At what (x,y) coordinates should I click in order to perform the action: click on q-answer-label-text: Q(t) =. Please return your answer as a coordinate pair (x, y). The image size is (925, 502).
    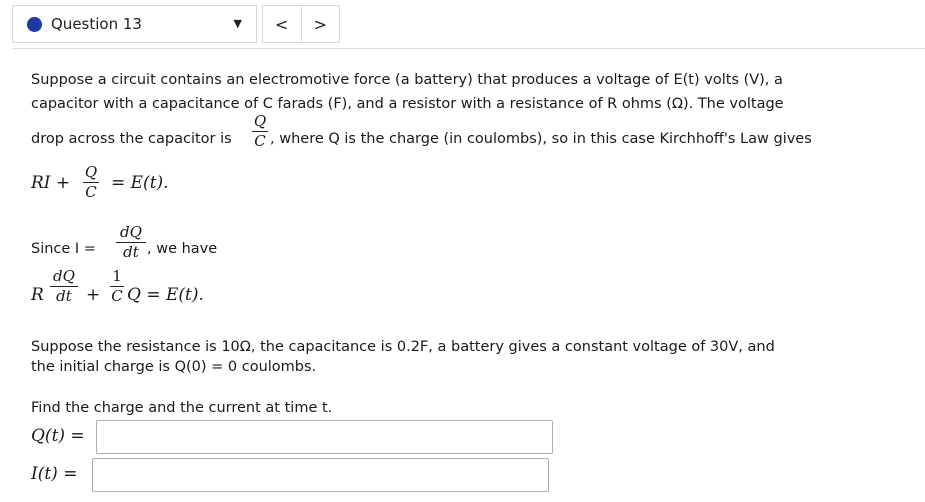
    Looking at the image, I should click on (58, 436).